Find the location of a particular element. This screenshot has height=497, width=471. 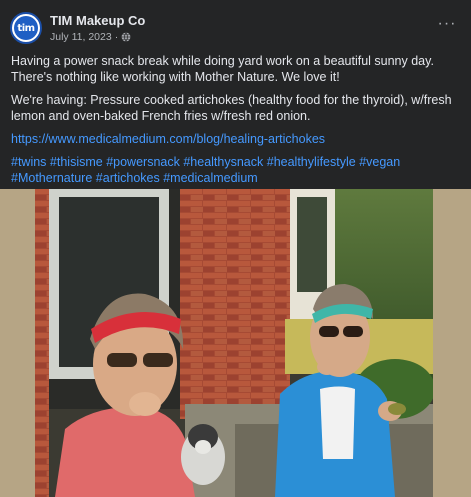

page-name: TIM Makeup Co is located at coordinates (97, 20).